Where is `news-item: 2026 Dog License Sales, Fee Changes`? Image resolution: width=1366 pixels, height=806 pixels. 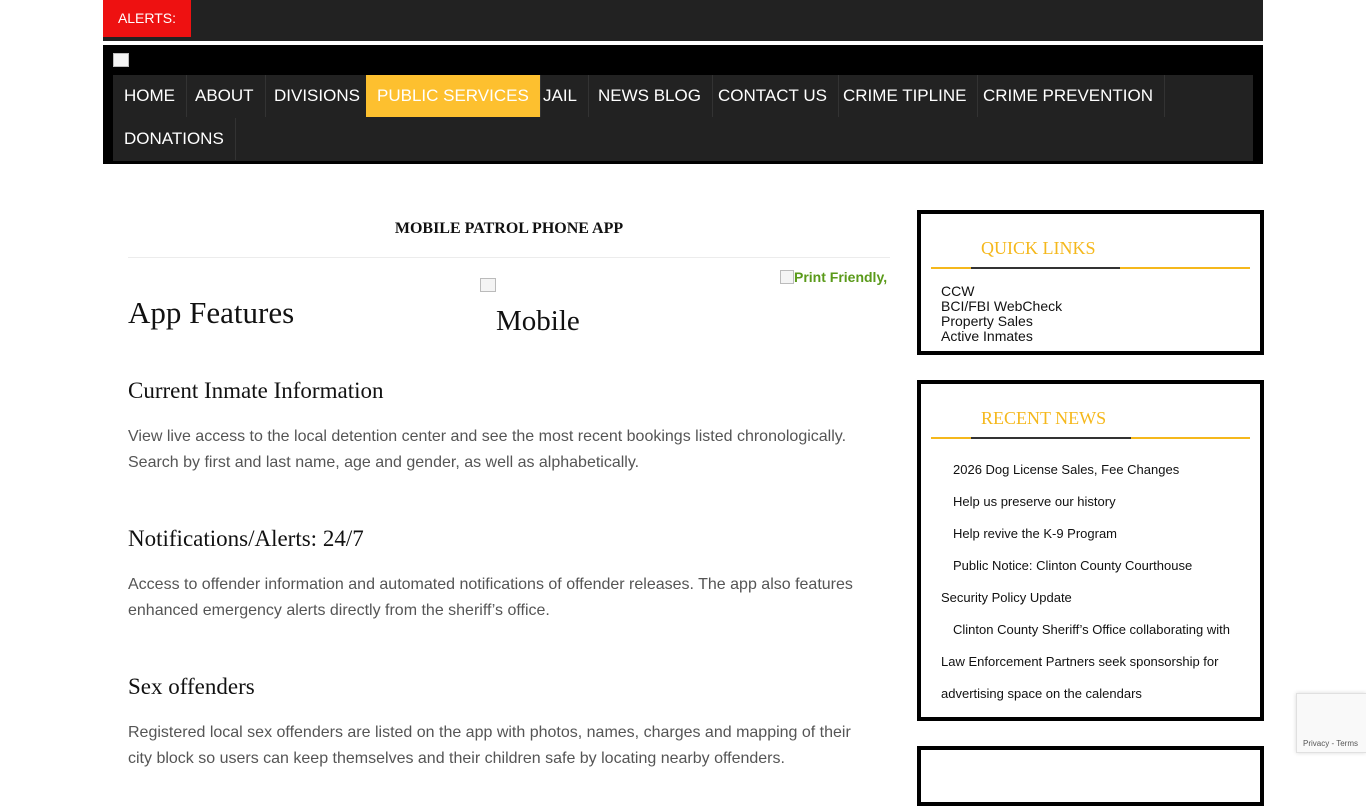 news-item: 2026 Dog License Sales, Fee Changes is located at coordinates (1091, 470).